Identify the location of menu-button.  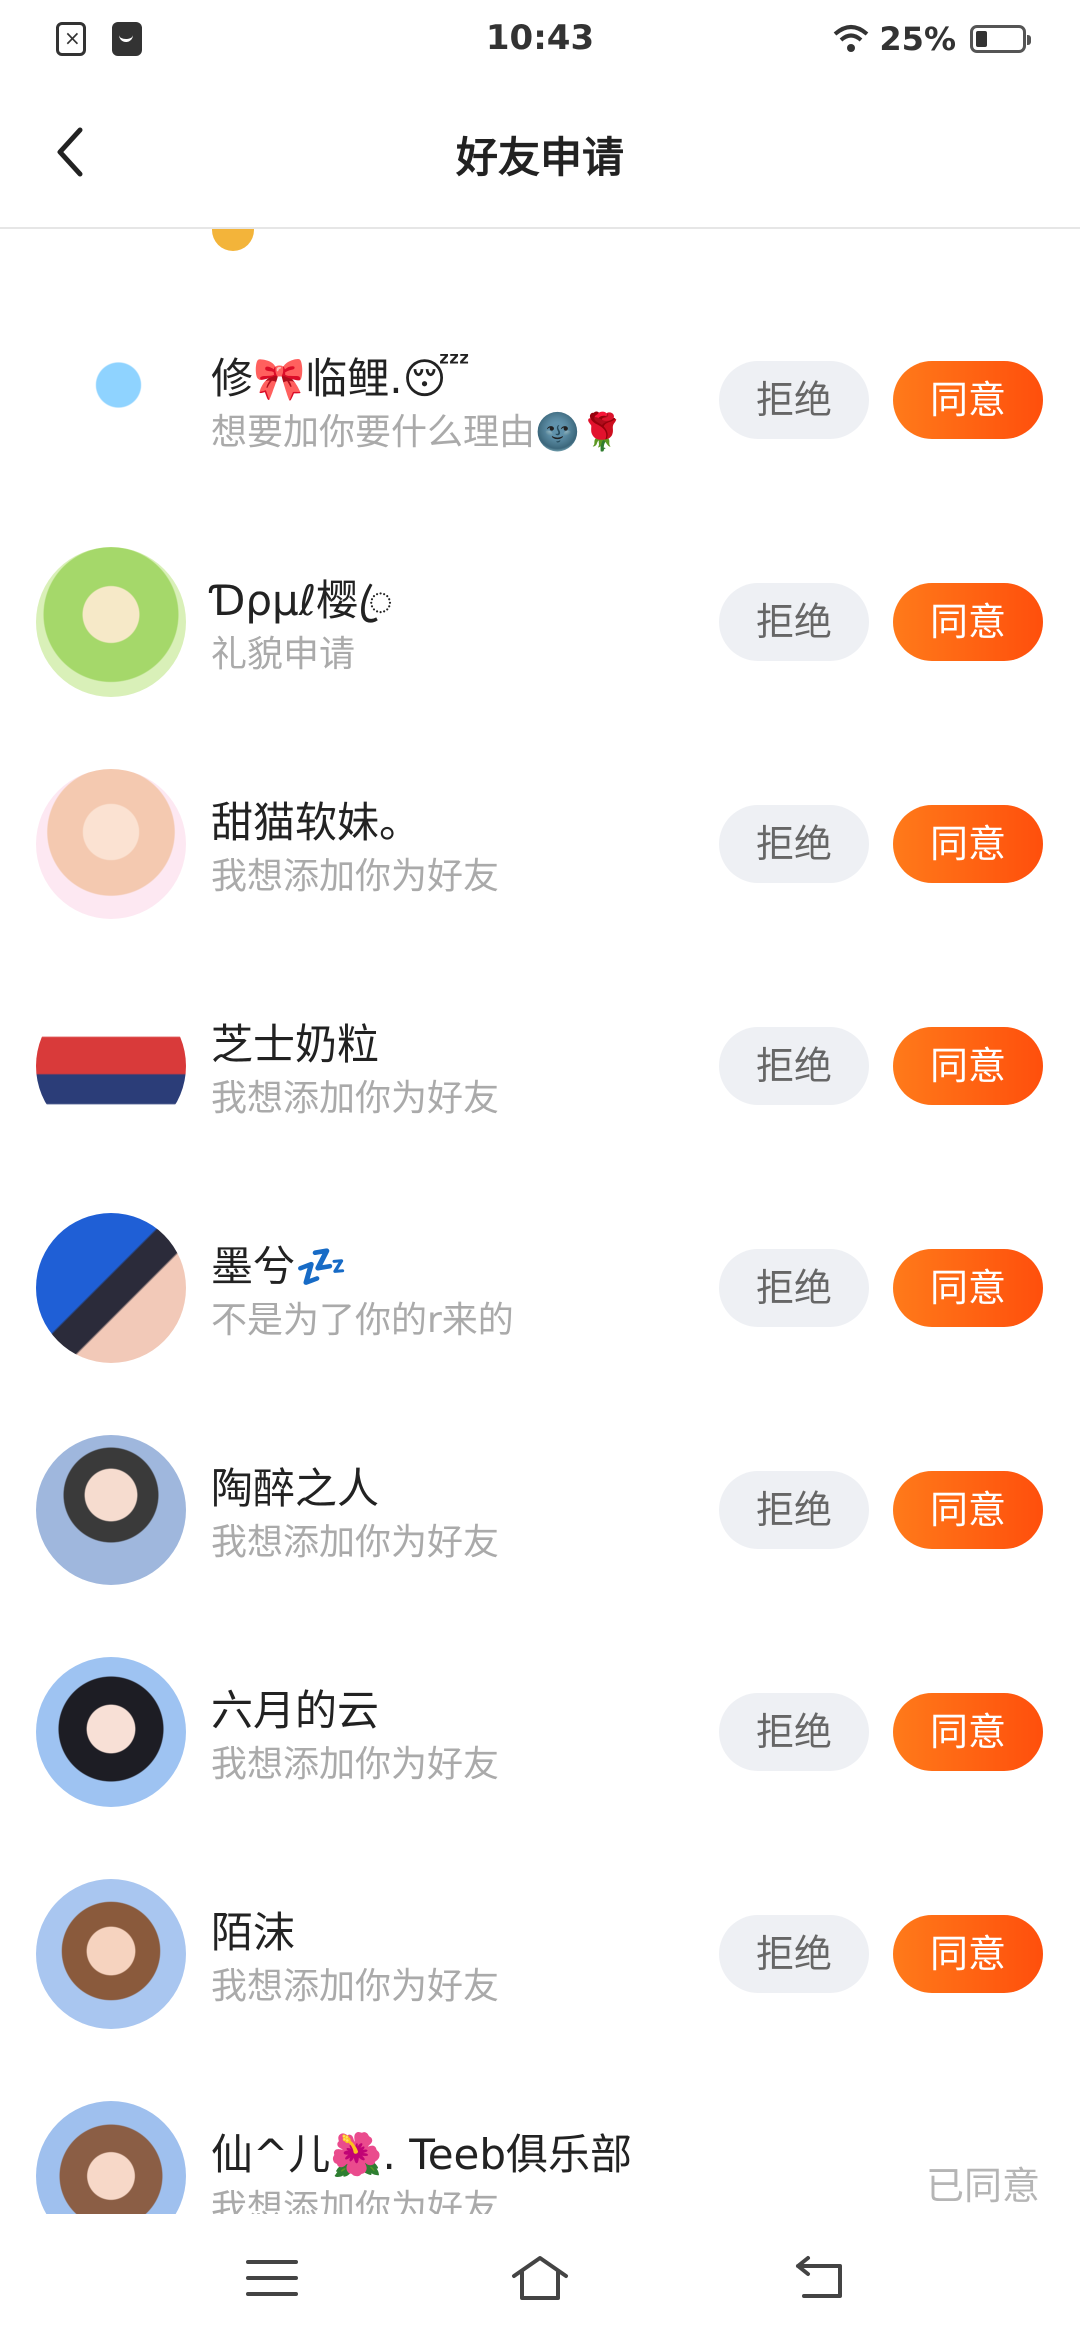
(272, 2278).